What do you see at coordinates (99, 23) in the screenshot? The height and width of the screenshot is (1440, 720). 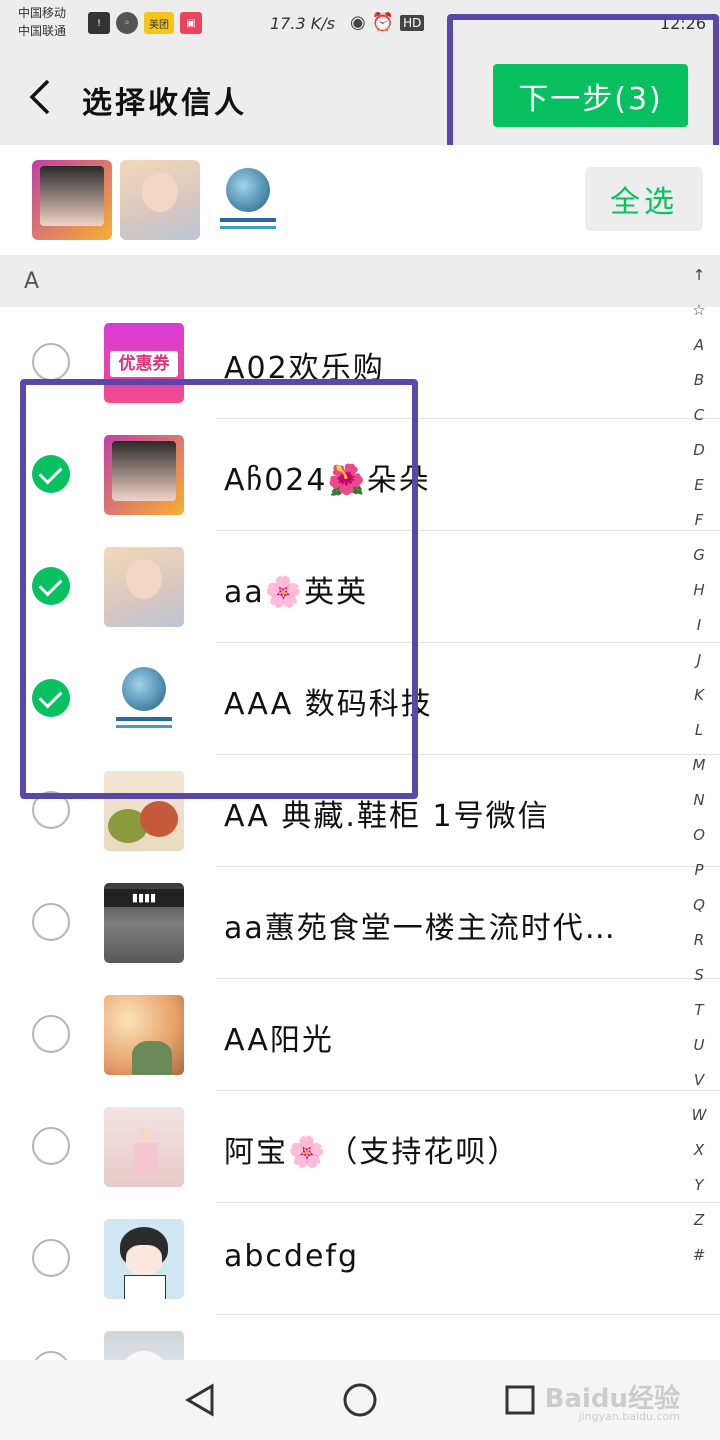 I see `alert-icon: !` at bounding box center [99, 23].